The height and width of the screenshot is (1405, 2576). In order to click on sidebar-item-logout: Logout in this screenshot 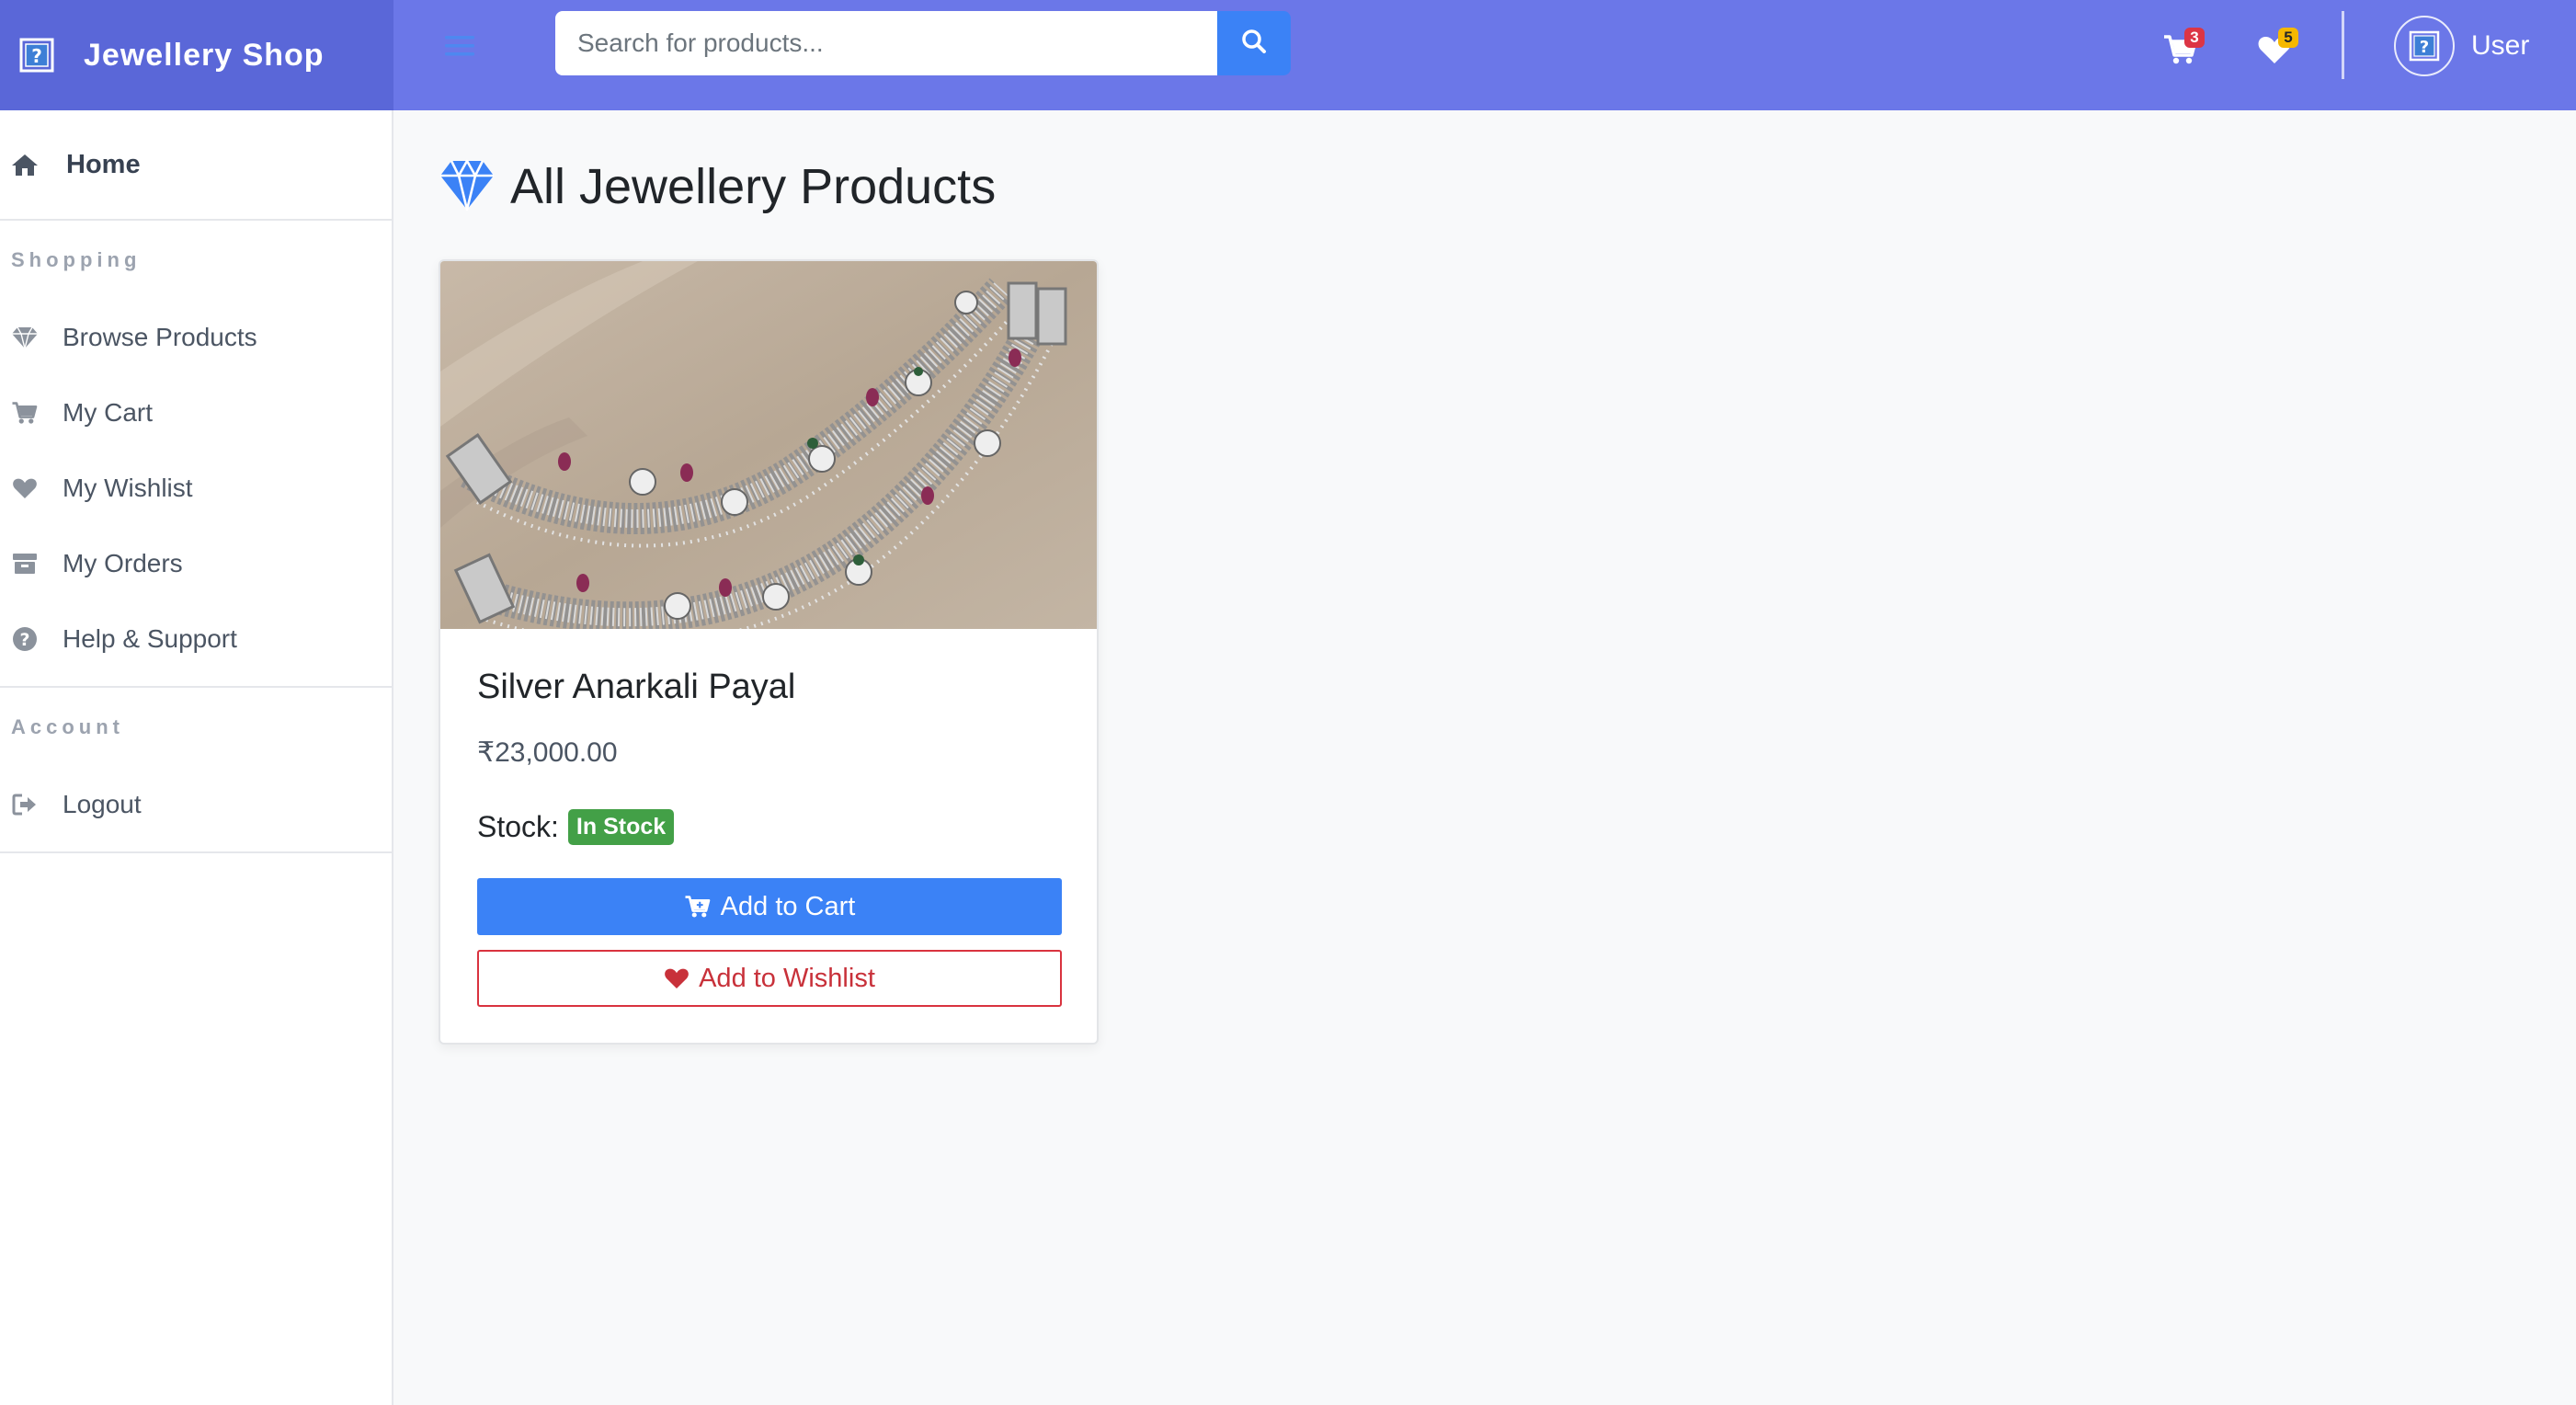, I will do `click(196, 804)`.